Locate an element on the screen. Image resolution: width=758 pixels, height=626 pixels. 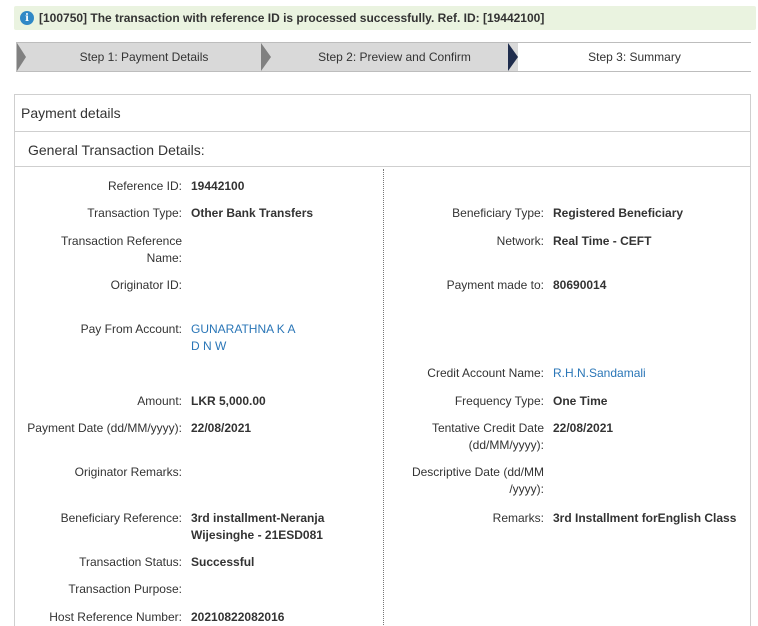
payment-made-to-label: Payment made to: is located at coordinates (495, 285).